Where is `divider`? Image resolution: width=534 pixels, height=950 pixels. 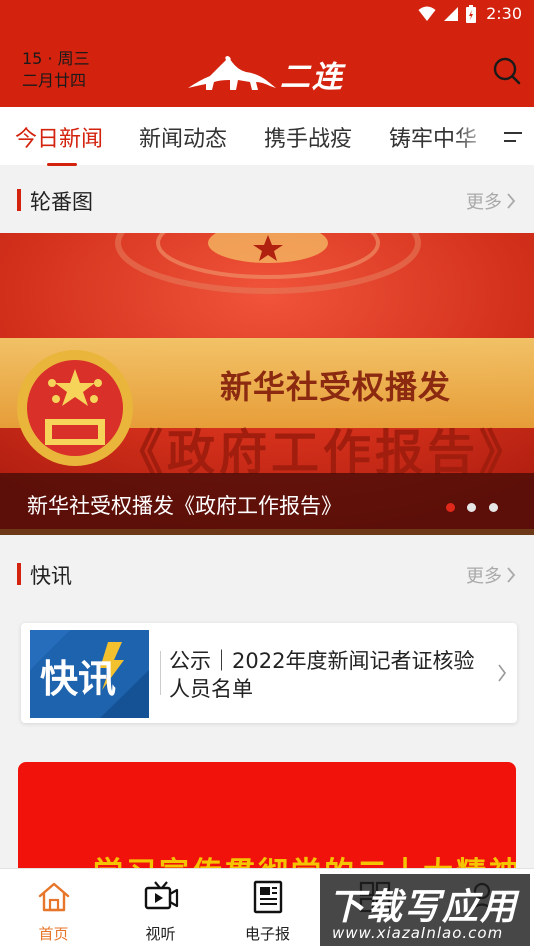
divider is located at coordinates (160, 673).